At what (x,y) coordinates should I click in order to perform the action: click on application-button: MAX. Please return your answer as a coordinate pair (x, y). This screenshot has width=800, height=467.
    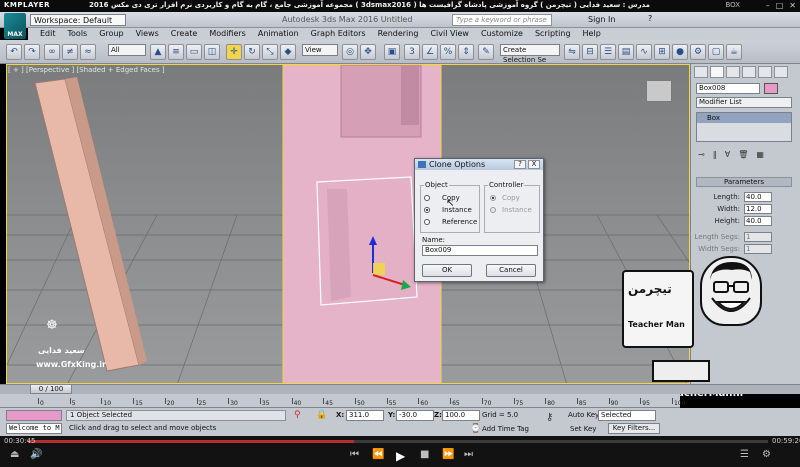
    Looking at the image, I should click on (15, 26).